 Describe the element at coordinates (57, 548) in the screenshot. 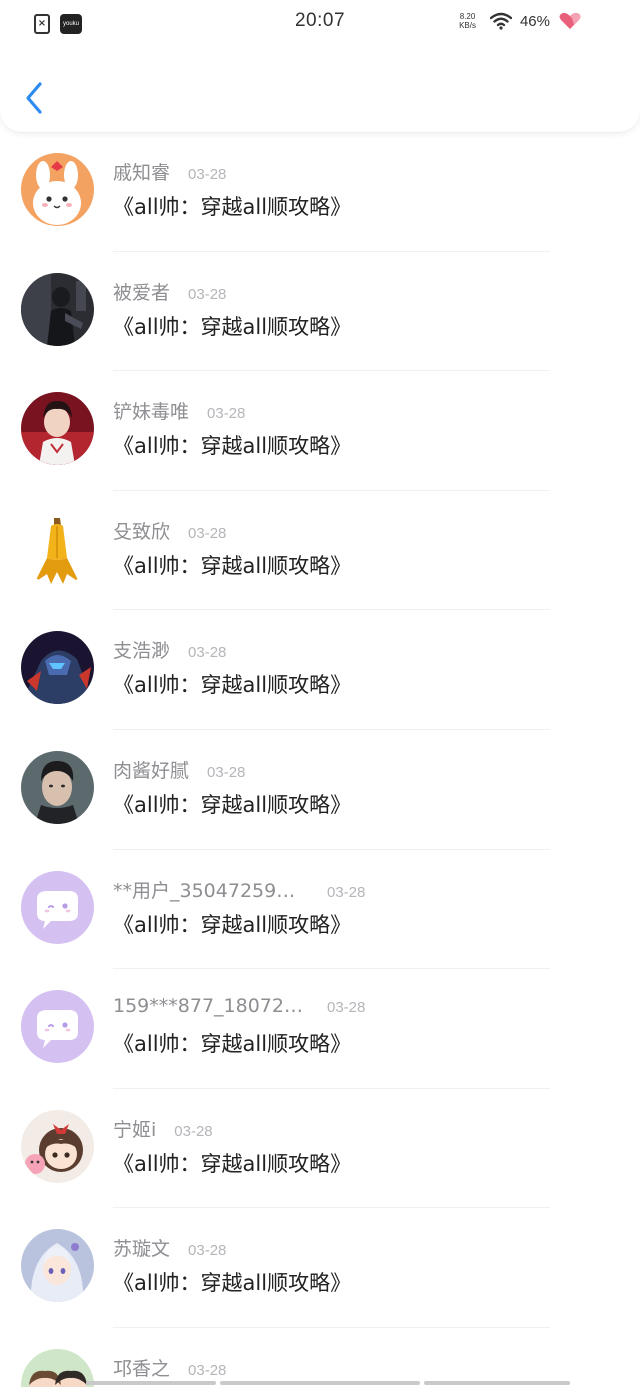

I see `banana-avatar` at that location.